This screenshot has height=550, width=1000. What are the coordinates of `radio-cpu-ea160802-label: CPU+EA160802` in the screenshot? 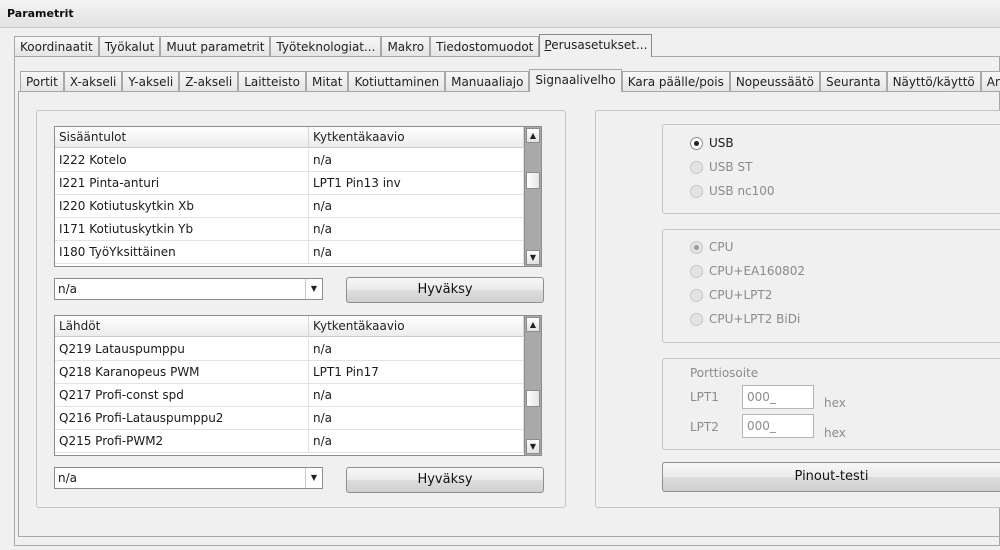 It's located at (757, 271).